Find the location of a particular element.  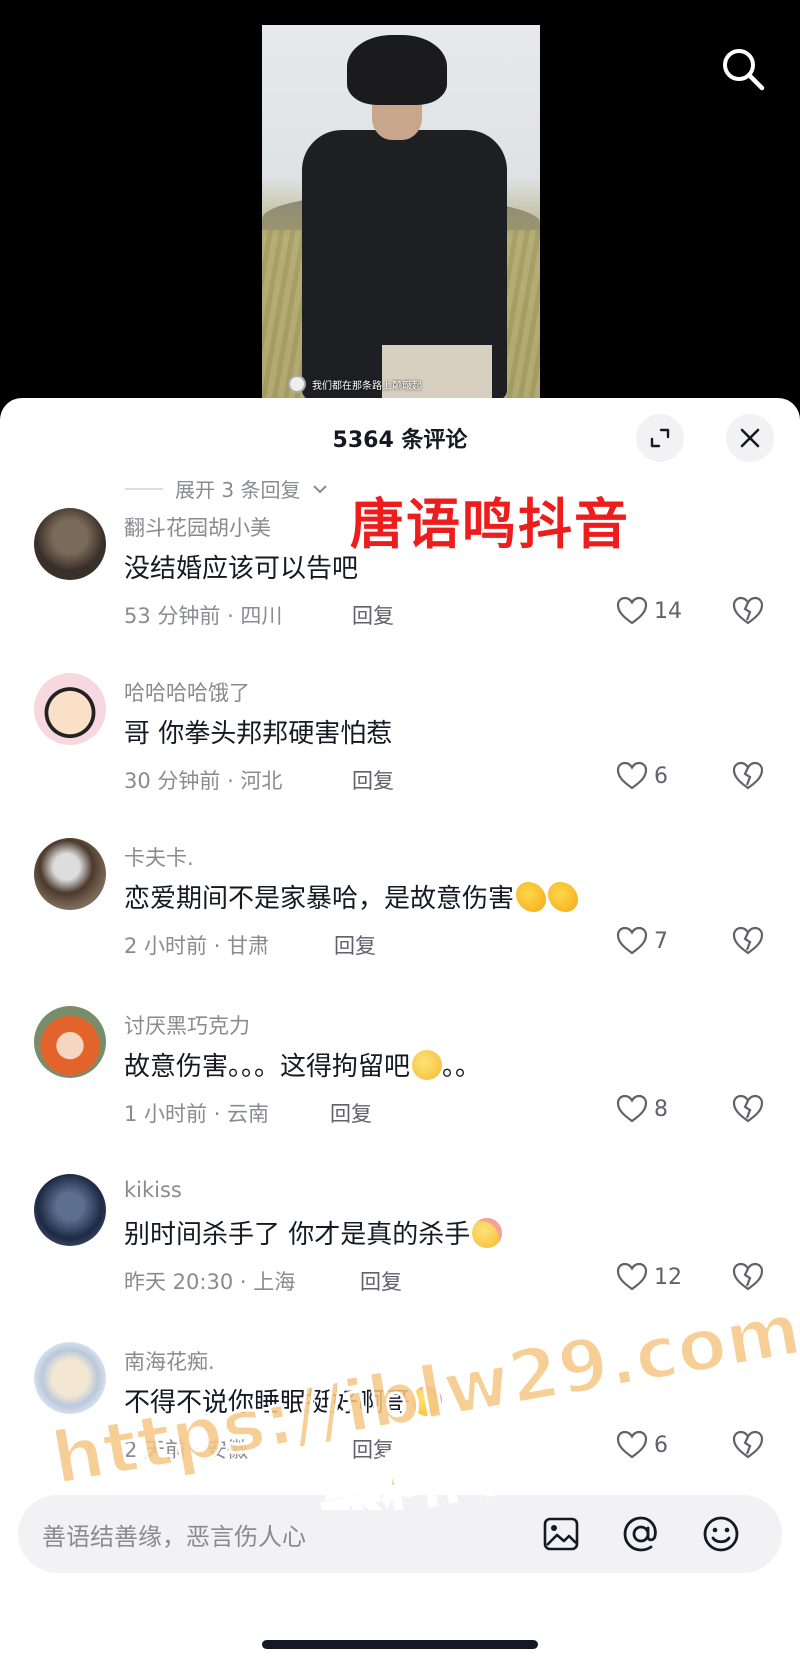

image-icon is located at coordinates (561, 1534).